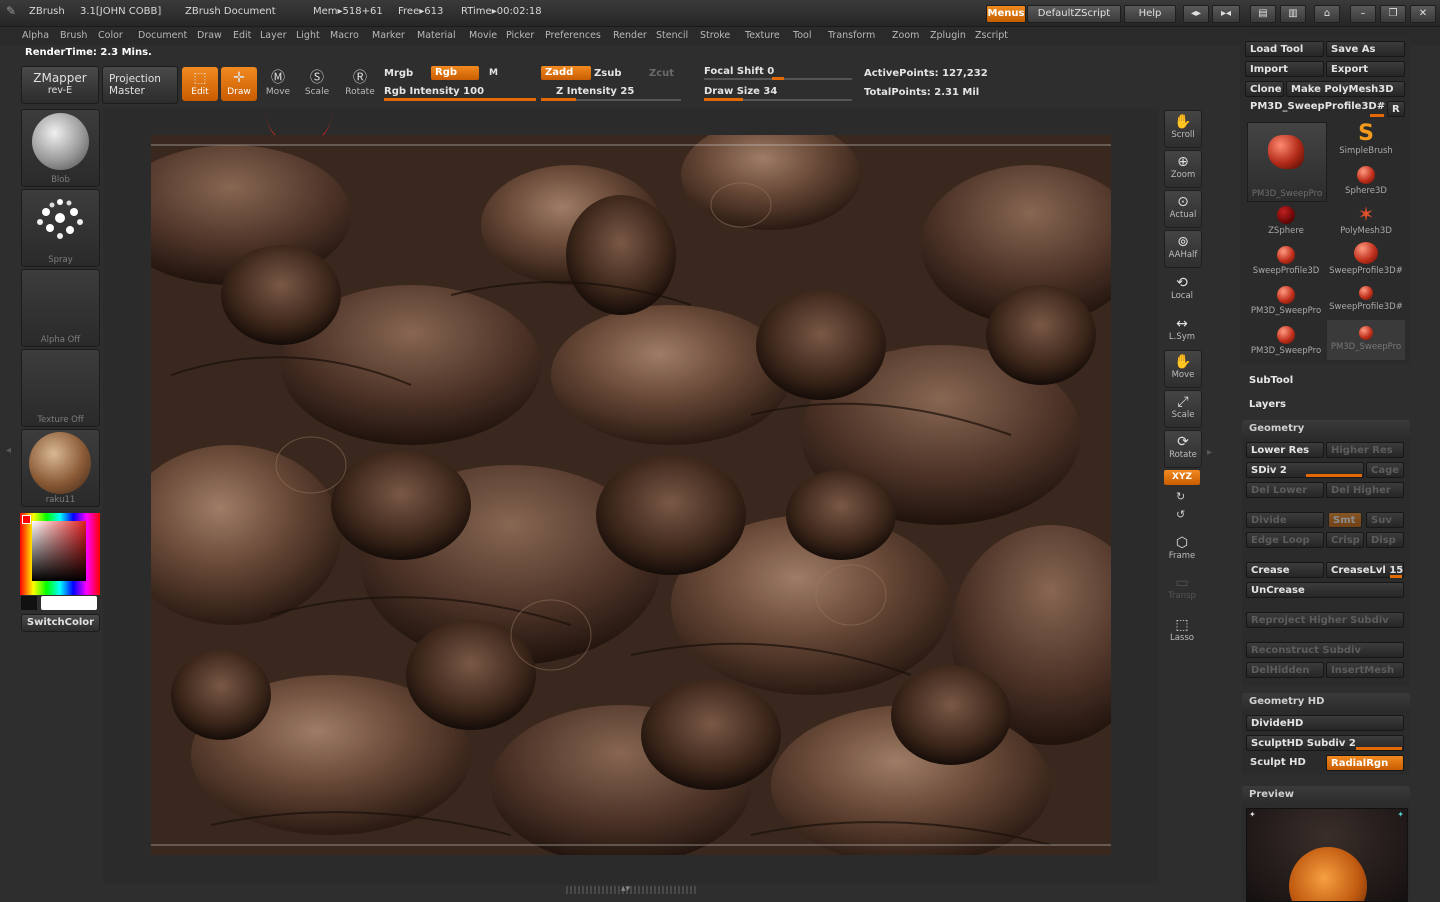 The width and height of the screenshot is (1440, 902). I want to click on lsym-button: ↔ L.Sym, so click(1182, 331).